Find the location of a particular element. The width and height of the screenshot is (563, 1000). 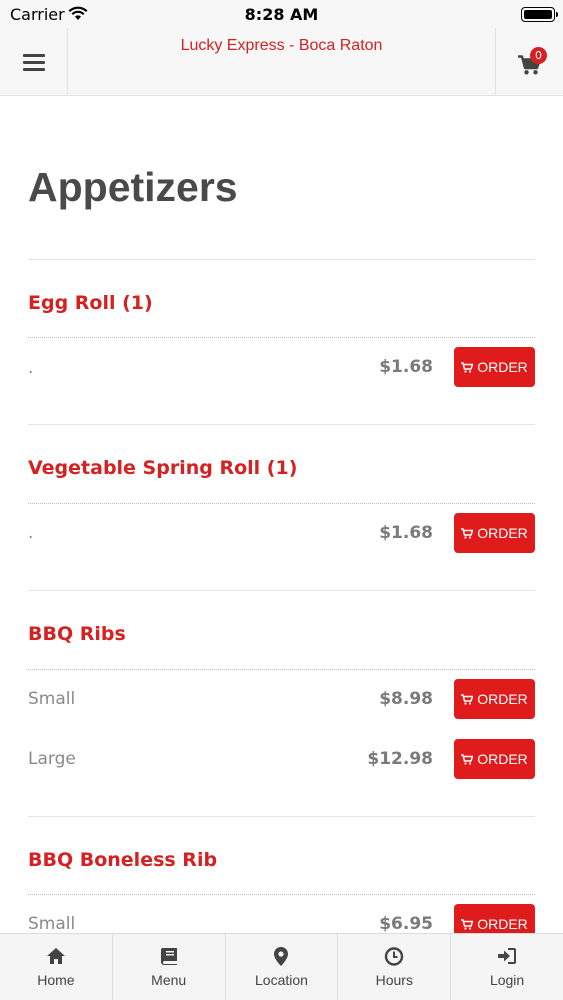

menu-item-name: BBQ Boneless Rib is located at coordinates (123, 860).